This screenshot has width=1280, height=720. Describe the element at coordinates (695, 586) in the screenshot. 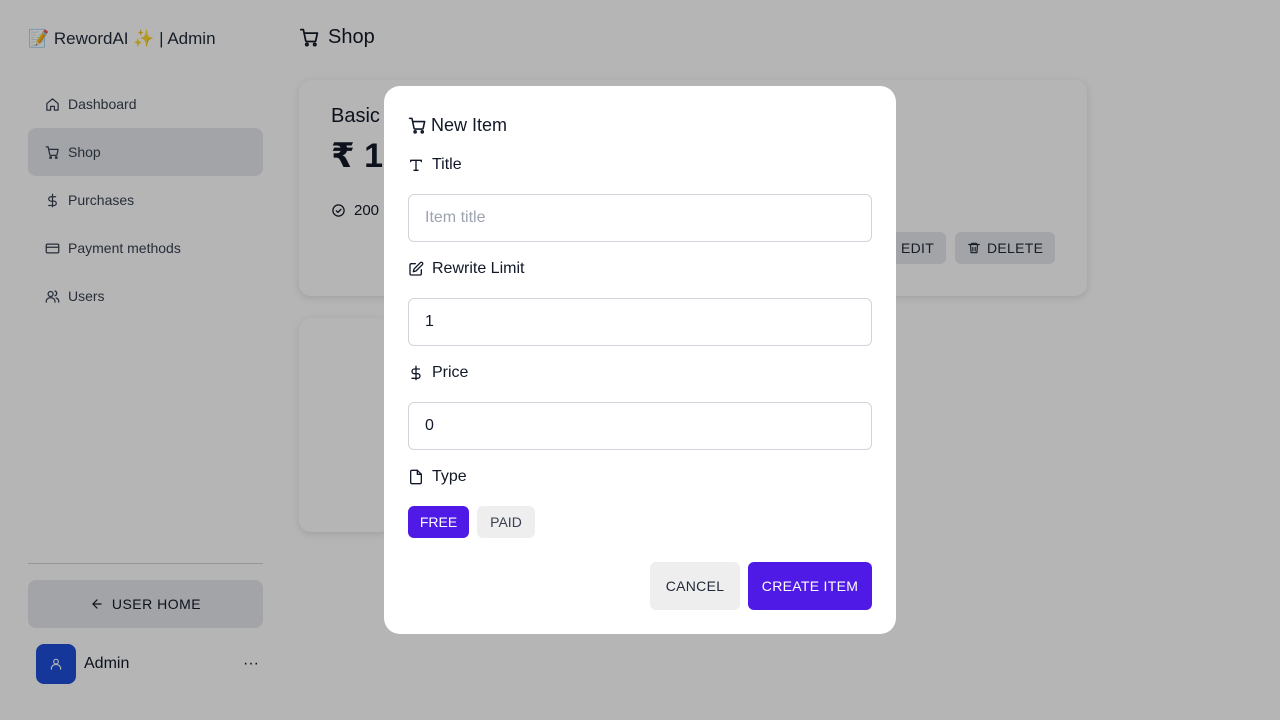

I see `cancel-button: CANCEL` at that location.